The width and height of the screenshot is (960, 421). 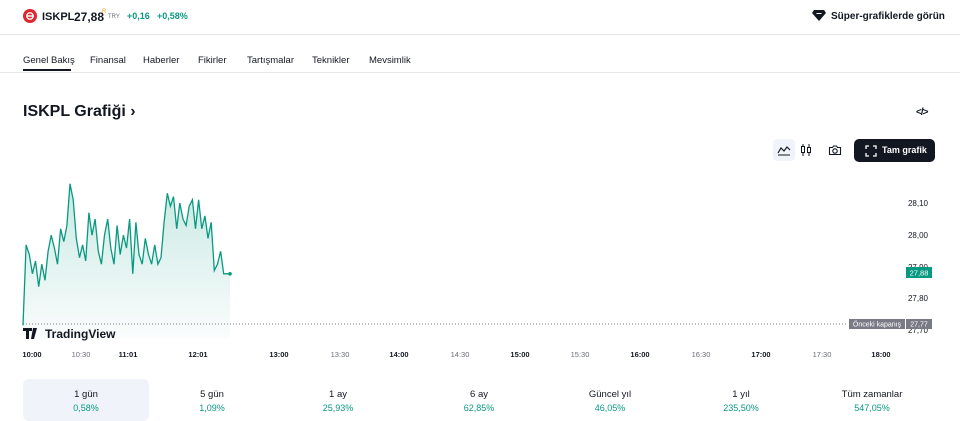 I want to click on price-change: +0,16, so click(x=138, y=16).